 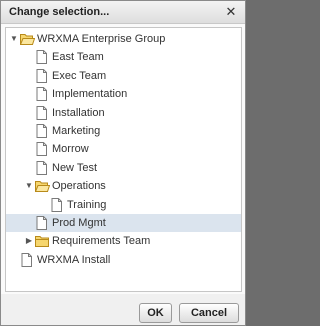 I want to click on tree-row: WRXMA Install, so click(x=123, y=260).